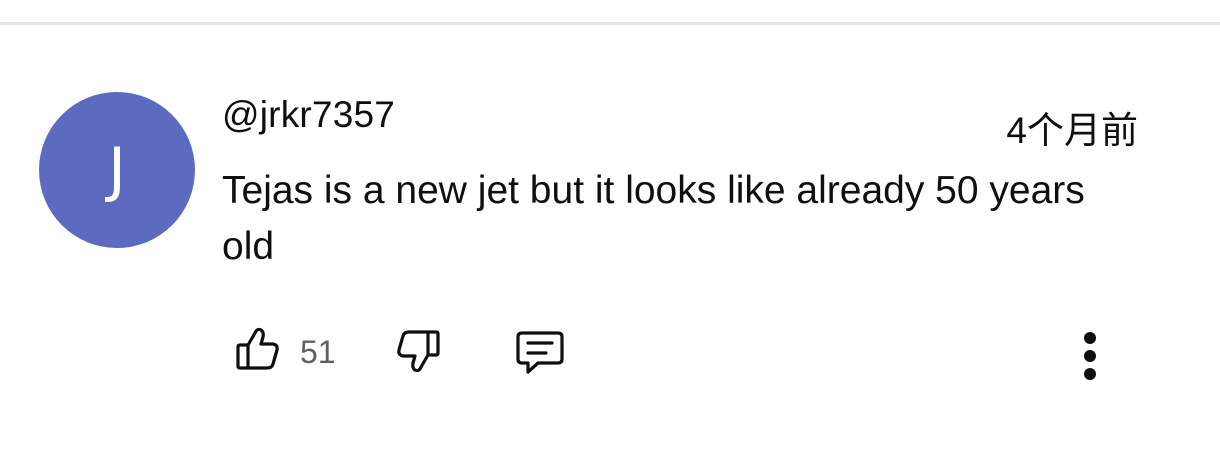  What do you see at coordinates (318, 352) in the screenshot?
I see `like-count: 51` at bounding box center [318, 352].